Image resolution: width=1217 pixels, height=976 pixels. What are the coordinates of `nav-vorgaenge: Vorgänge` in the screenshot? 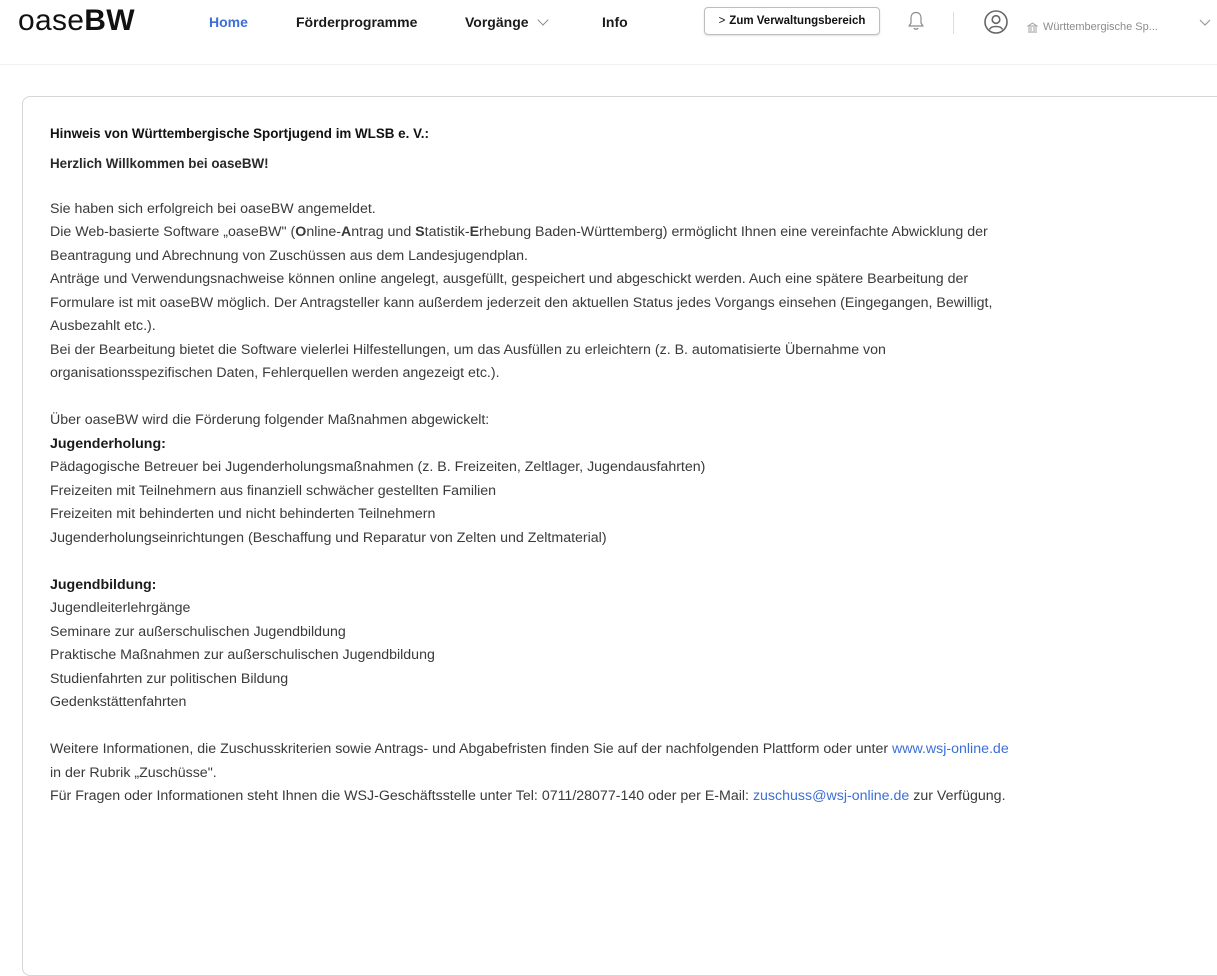 It's located at (507, 22).